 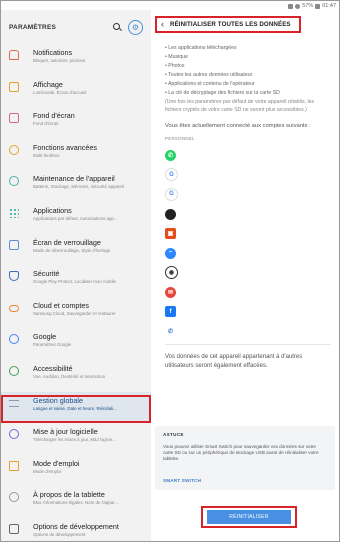 I want to click on sidebar-item-label: Google, so click(x=45, y=337).